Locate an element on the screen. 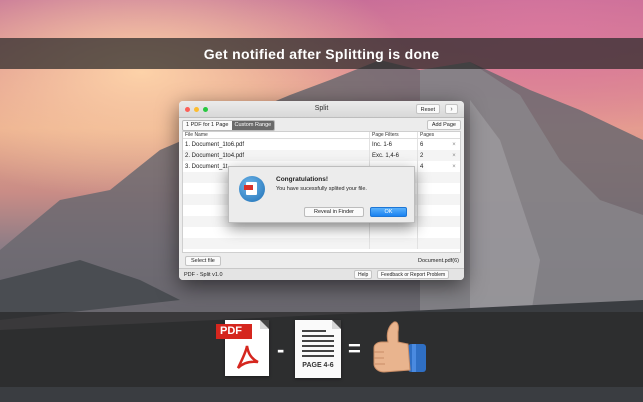 This screenshot has height=402, width=643. app-version: PDF - Split v1.0 is located at coordinates (203, 275).